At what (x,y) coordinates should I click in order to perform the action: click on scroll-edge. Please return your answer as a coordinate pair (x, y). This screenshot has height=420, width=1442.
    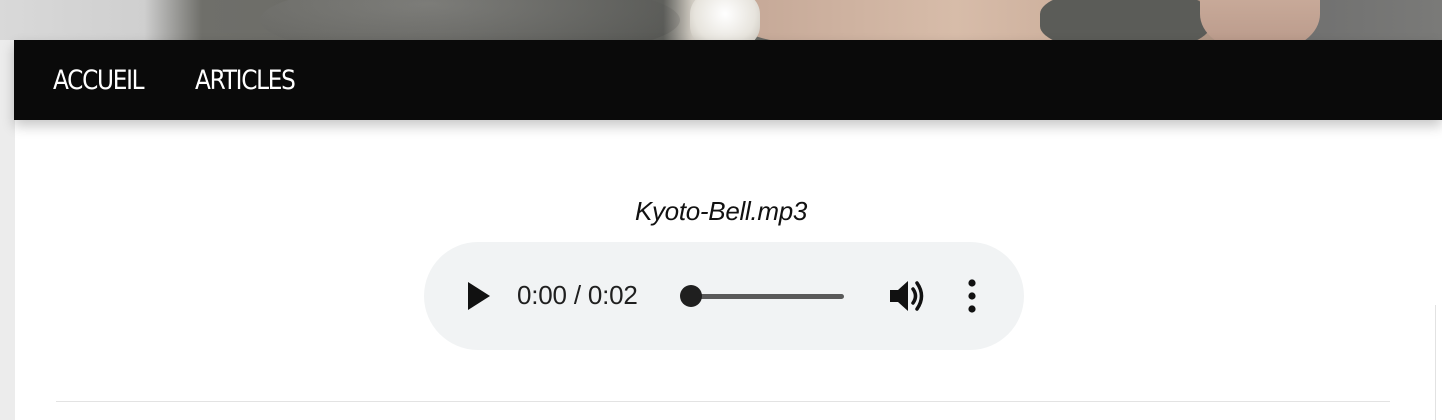
    Looking at the image, I should click on (1438, 362).